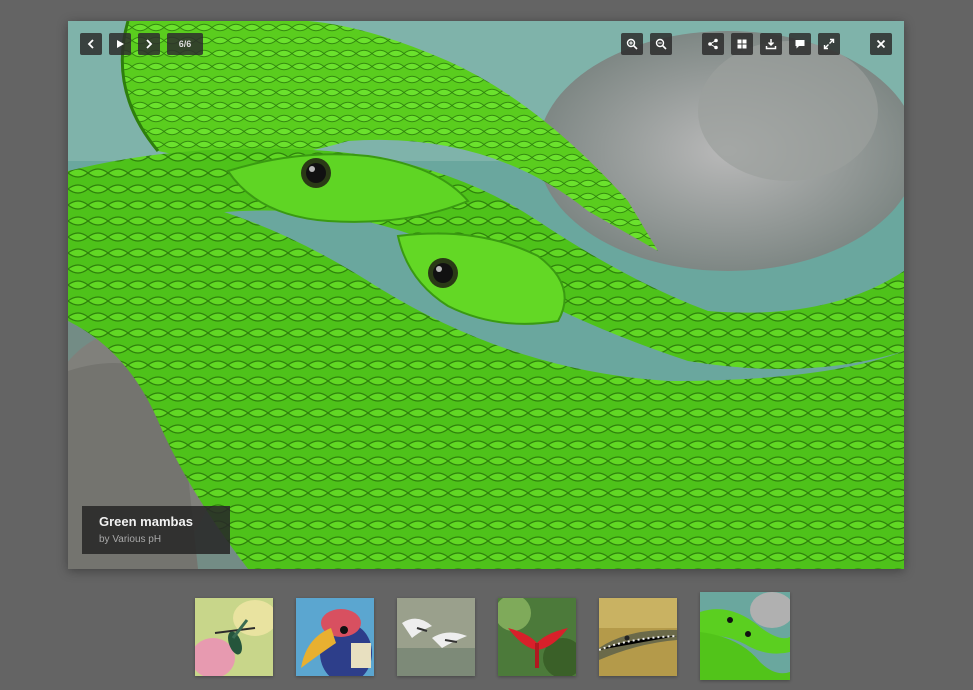  I want to click on share-icon, so click(713, 44).